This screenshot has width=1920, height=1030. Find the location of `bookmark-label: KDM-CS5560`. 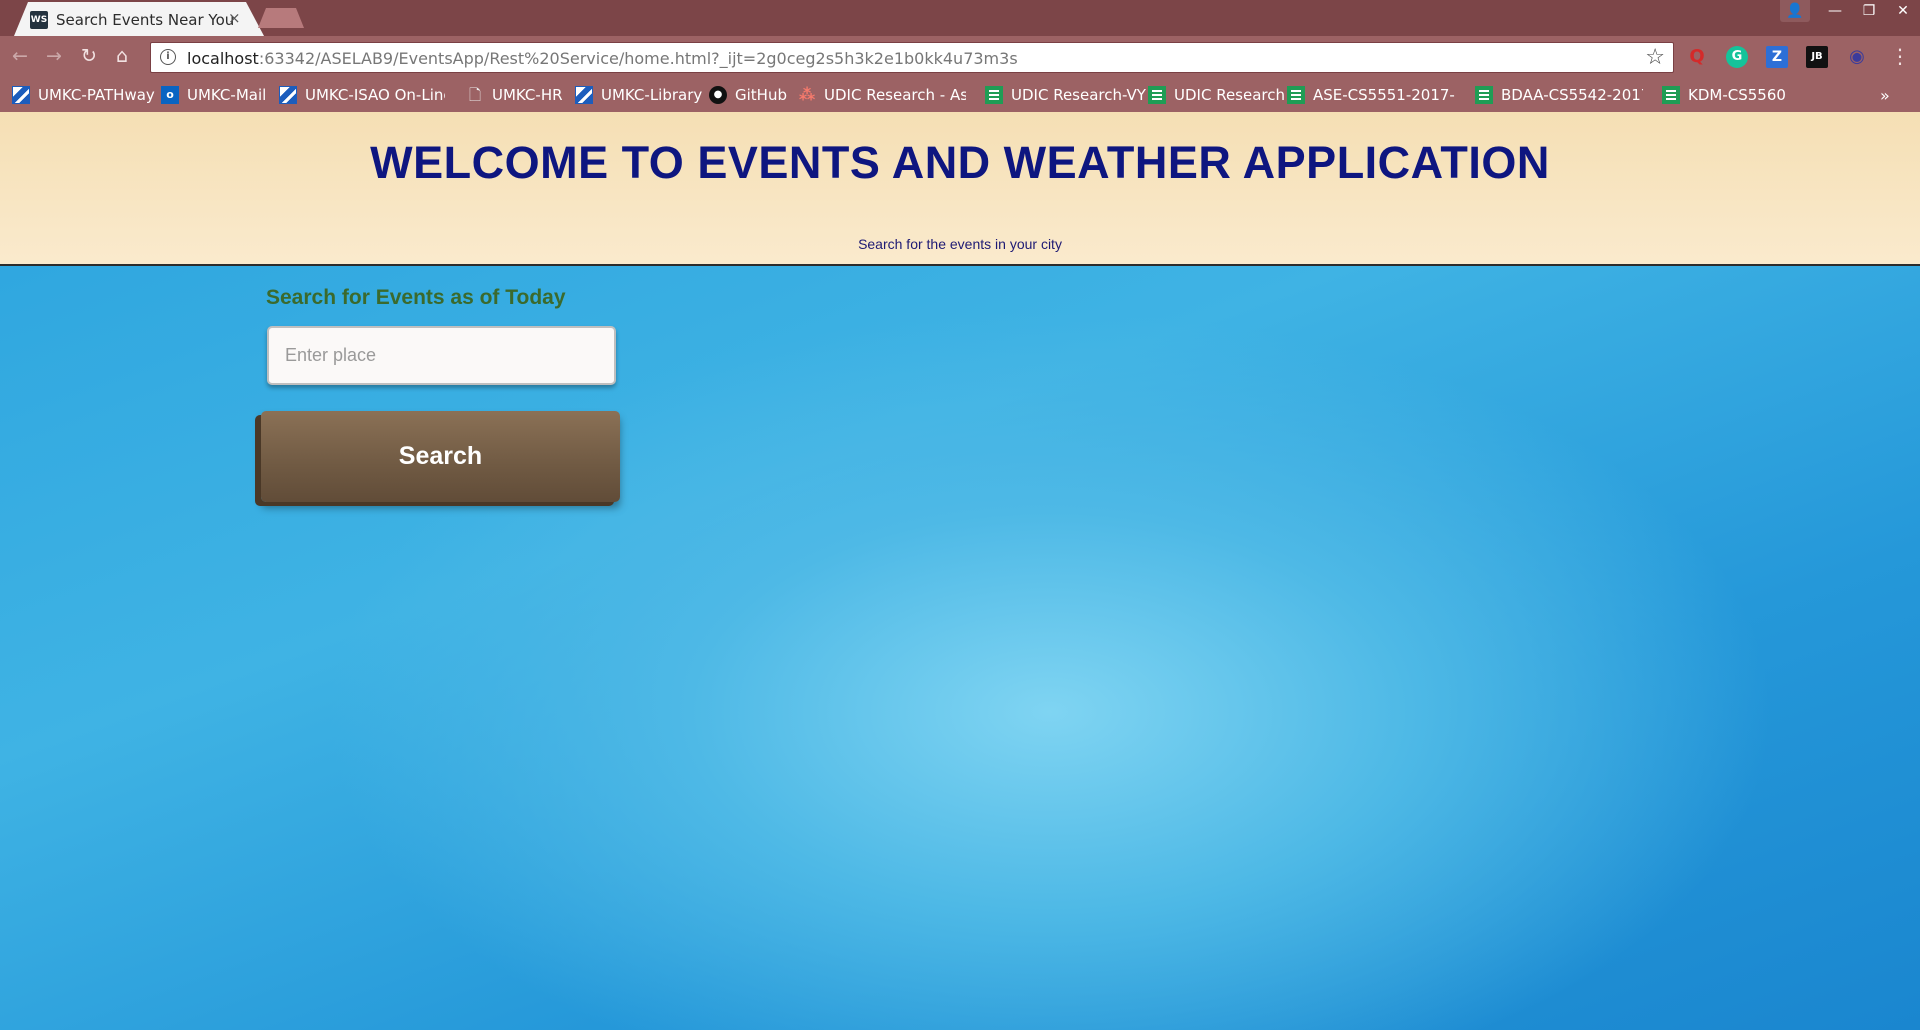

bookmark-label: KDM-CS5560 is located at coordinates (1737, 95).